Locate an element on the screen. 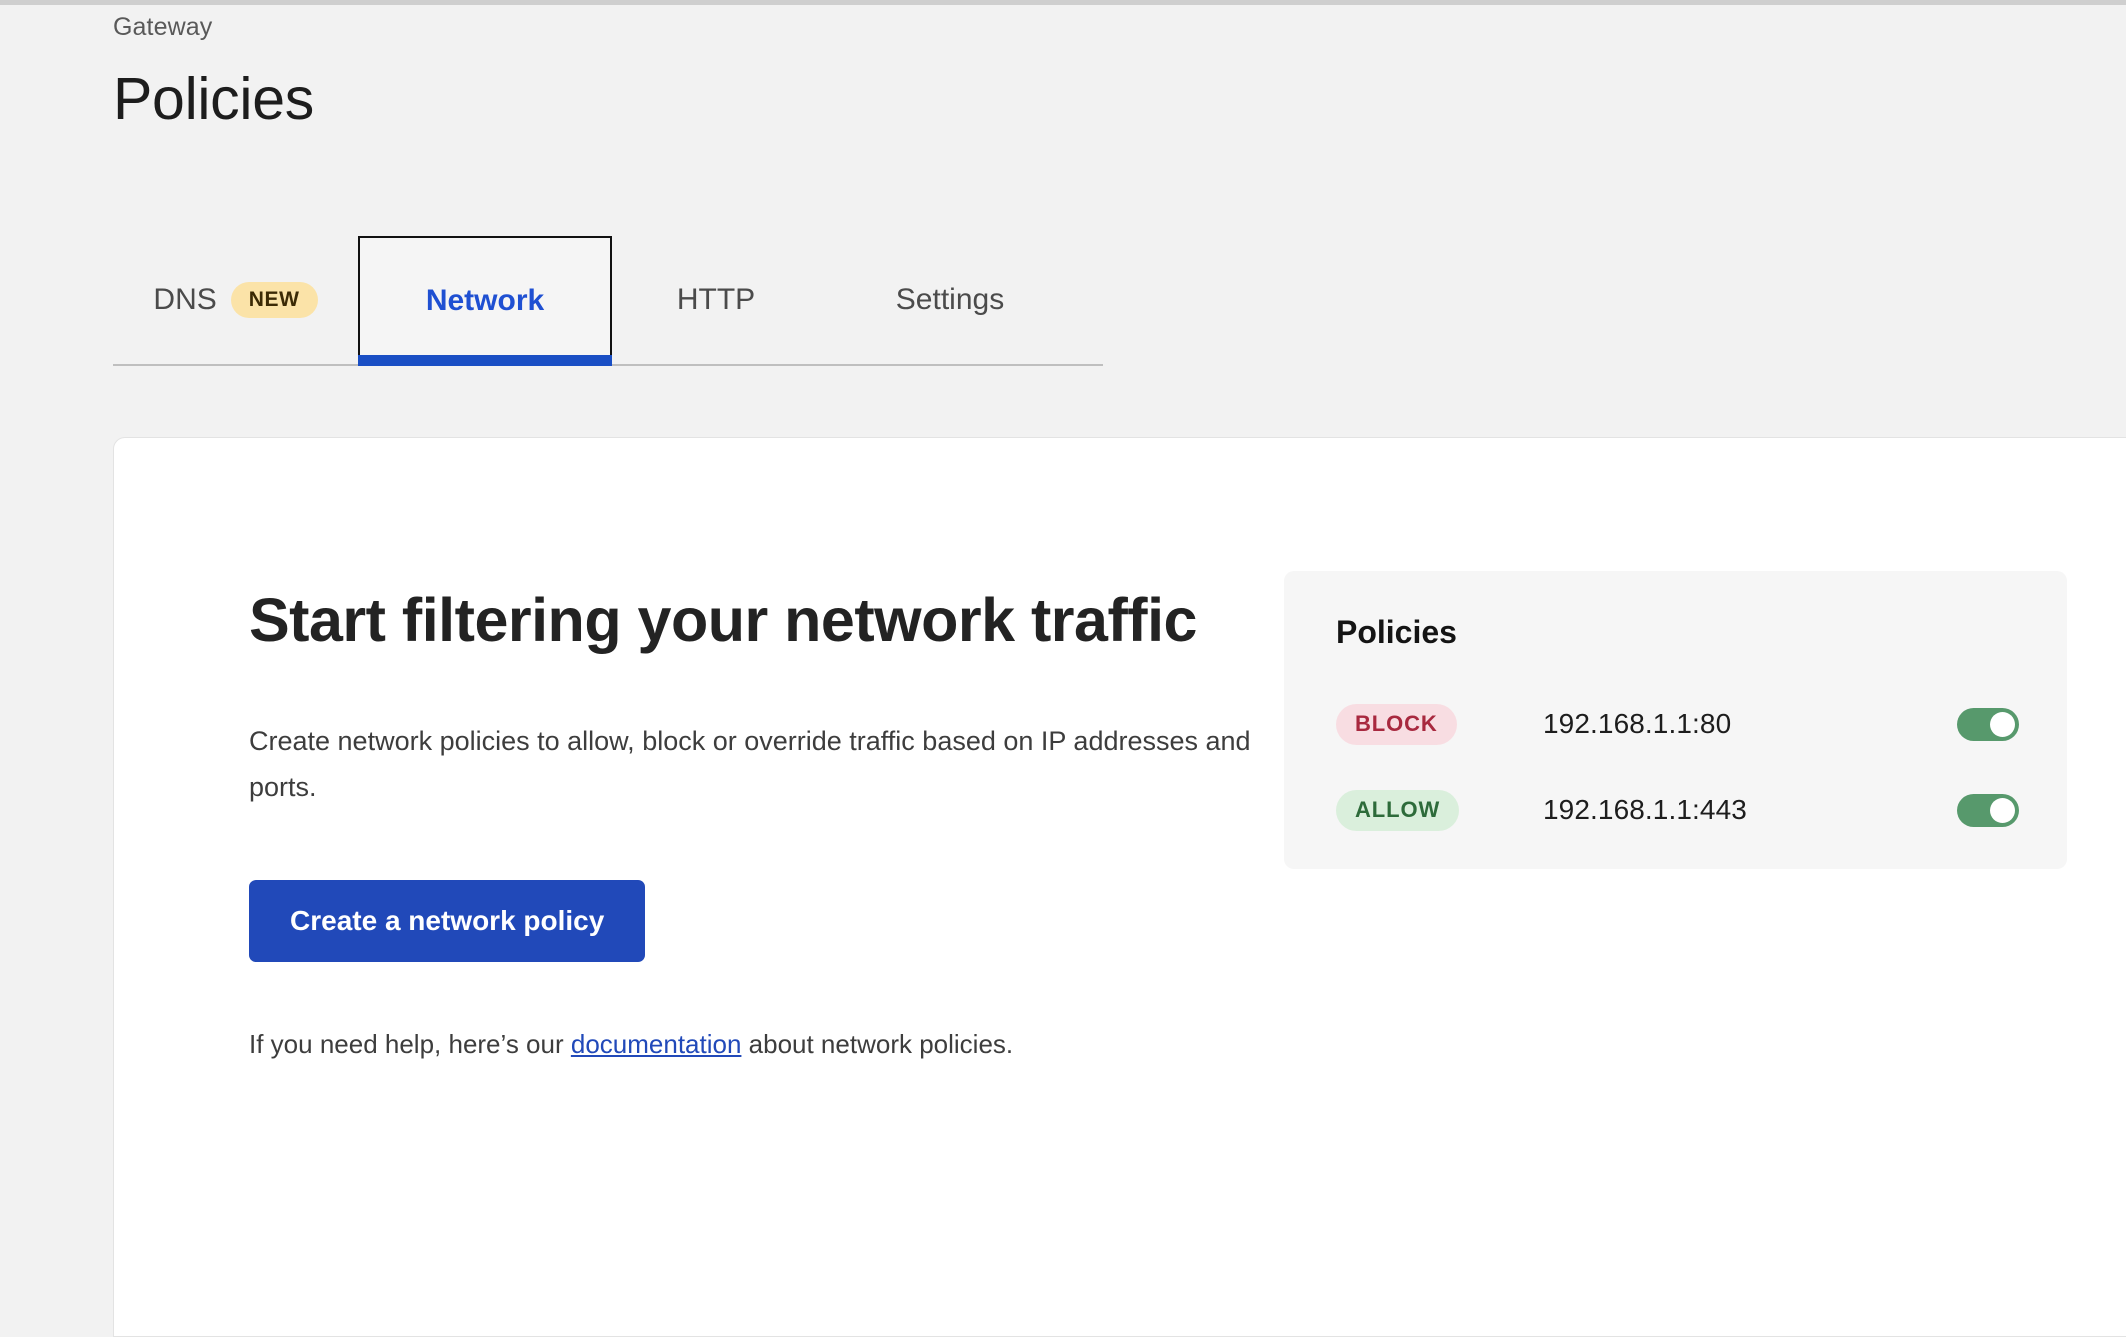 The image size is (2126, 1337). empty-state-title: Start filtering your network traffic is located at coordinates (723, 620).